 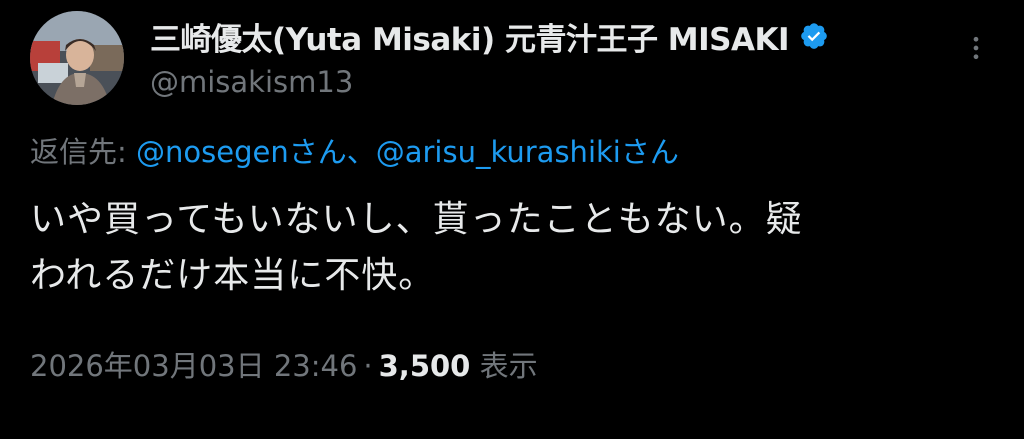 What do you see at coordinates (212, 152) in the screenshot?
I see `mention-handle: @nosegen` at bounding box center [212, 152].